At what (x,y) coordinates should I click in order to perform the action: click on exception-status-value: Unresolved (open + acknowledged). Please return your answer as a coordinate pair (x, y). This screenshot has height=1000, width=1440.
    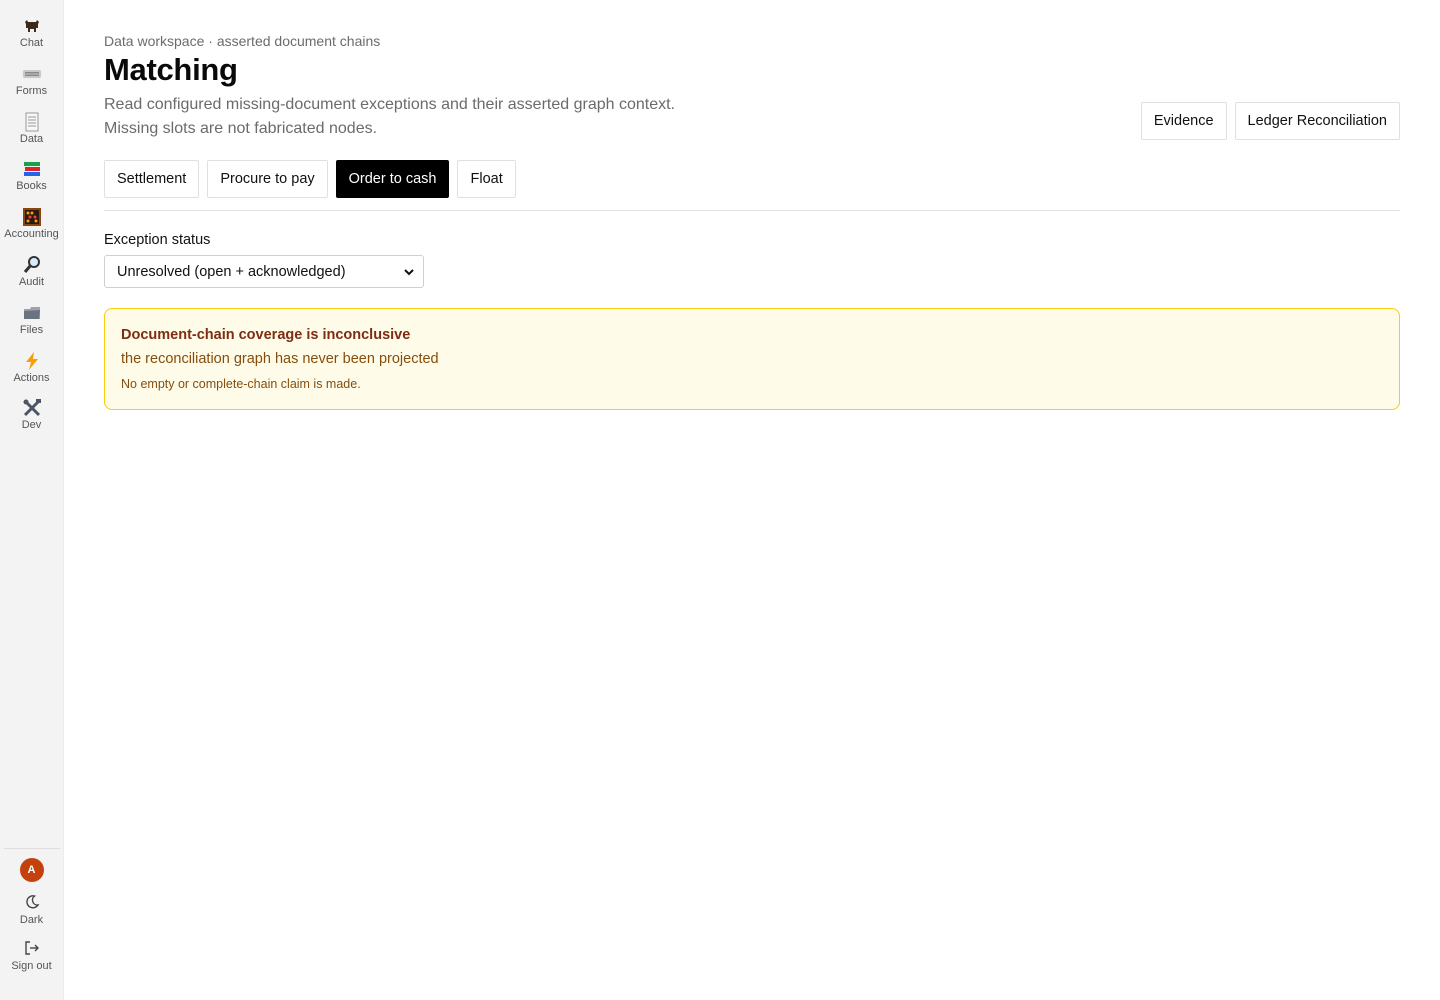
    Looking at the image, I should click on (231, 271).